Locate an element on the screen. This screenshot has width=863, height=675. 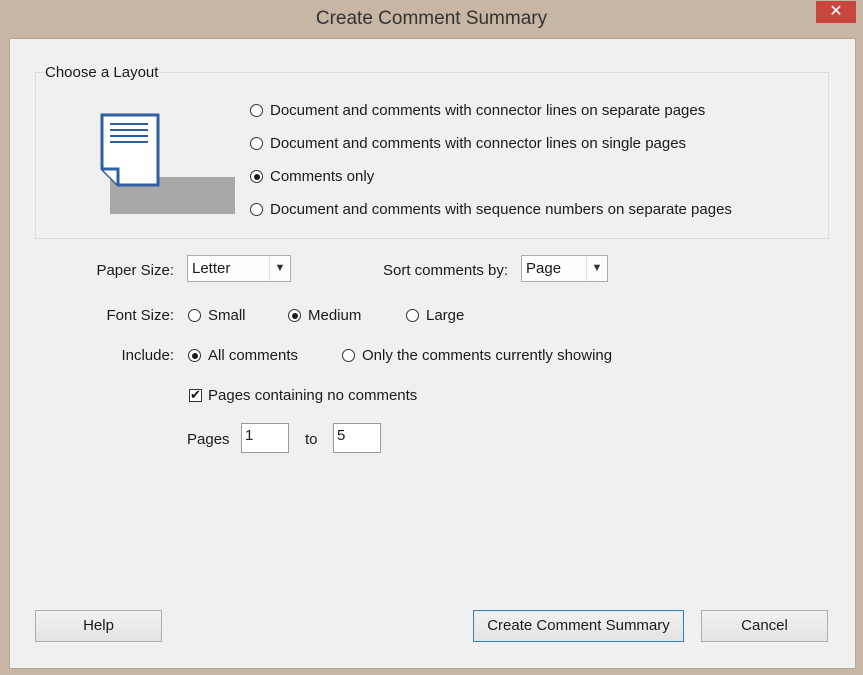
layout-option-label: Comments only is located at coordinates (322, 176).